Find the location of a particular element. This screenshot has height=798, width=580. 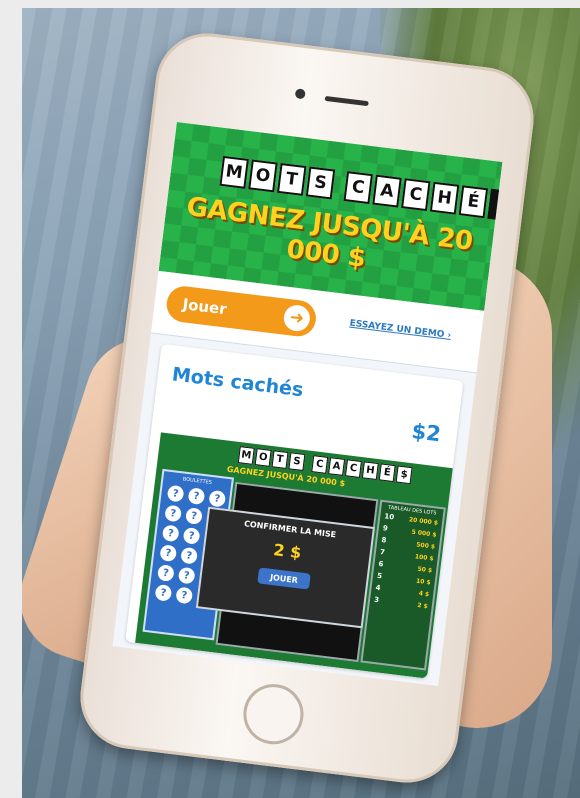

preview-logo-tile: A is located at coordinates (337, 466).